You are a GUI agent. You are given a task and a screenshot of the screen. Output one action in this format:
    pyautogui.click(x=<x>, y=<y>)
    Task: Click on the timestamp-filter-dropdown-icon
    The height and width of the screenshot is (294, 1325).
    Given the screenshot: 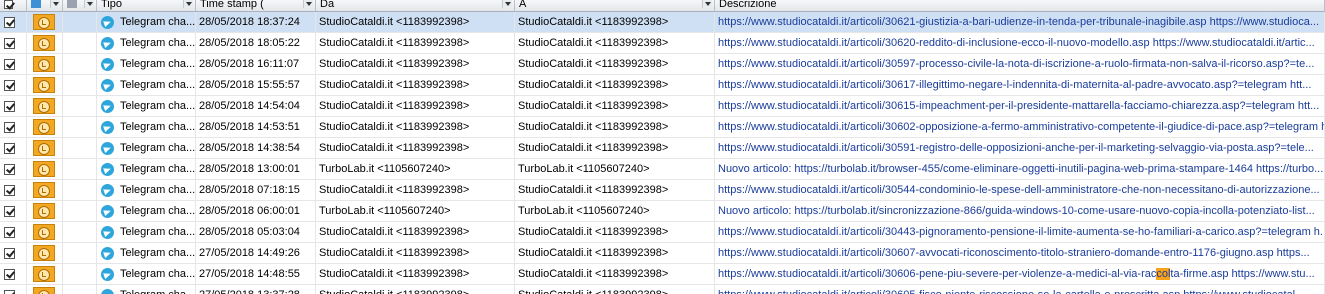 What is the action you would take?
    pyautogui.click(x=308, y=4)
    